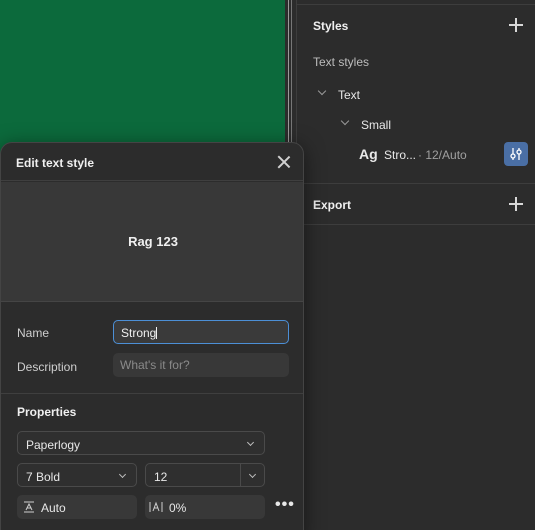 The height and width of the screenshot is (530, 535). I want to click on add-export-icon, so click(516, 204).